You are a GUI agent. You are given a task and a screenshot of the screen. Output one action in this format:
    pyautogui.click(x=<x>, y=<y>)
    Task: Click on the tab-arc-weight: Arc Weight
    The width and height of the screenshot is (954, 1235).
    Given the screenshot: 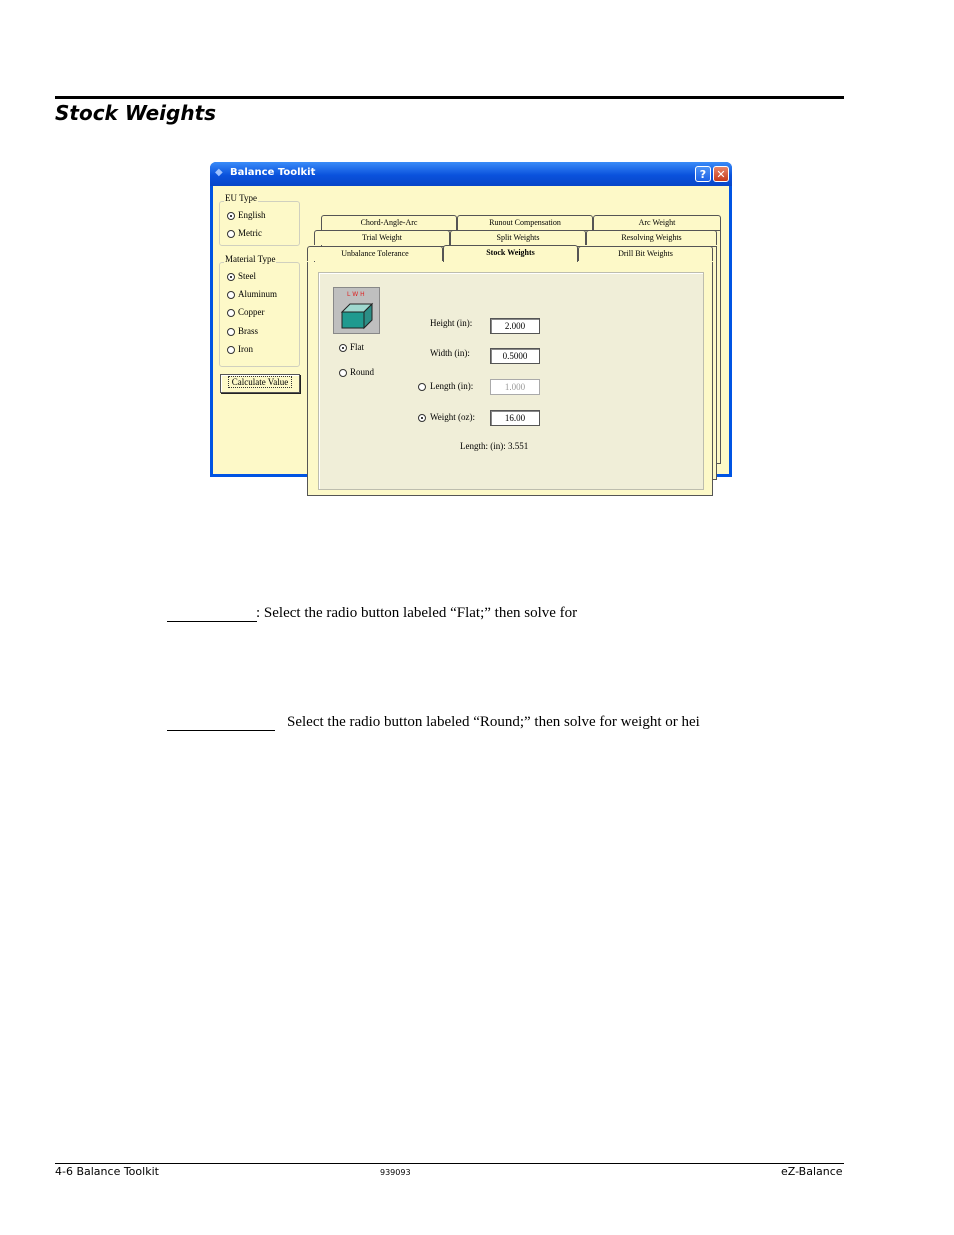 What is the action you would take?
    pyautogui.click(x=657, y=222)
    